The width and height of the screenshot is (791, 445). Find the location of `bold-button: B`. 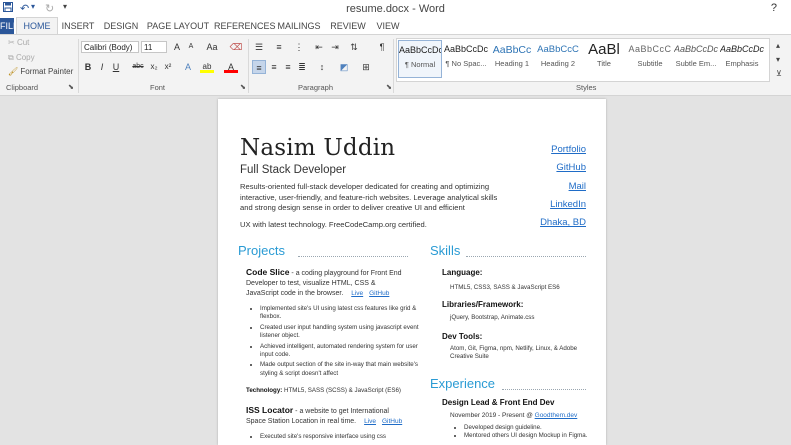

bold-button: B is located at coordinates (88, 67).